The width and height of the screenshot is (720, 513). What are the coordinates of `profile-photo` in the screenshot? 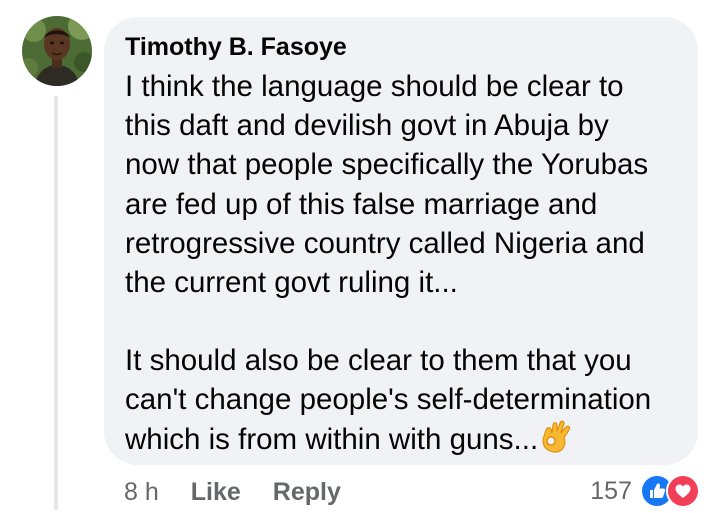 It's located at (57, 51).